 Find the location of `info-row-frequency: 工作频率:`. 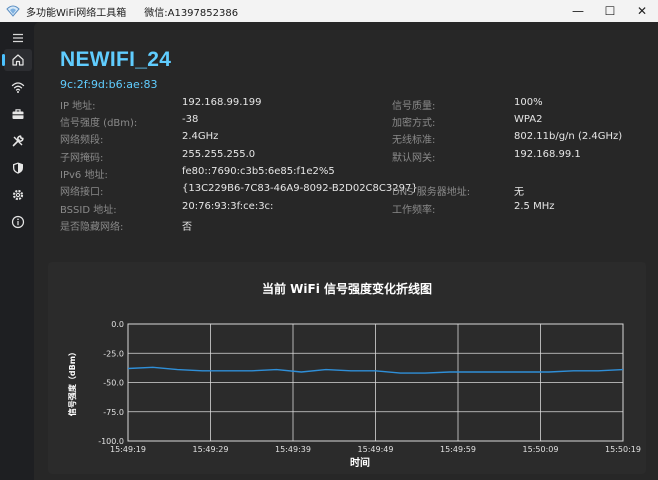

info-row-frequency: 工作频率: is located at coordinates (414, 210).